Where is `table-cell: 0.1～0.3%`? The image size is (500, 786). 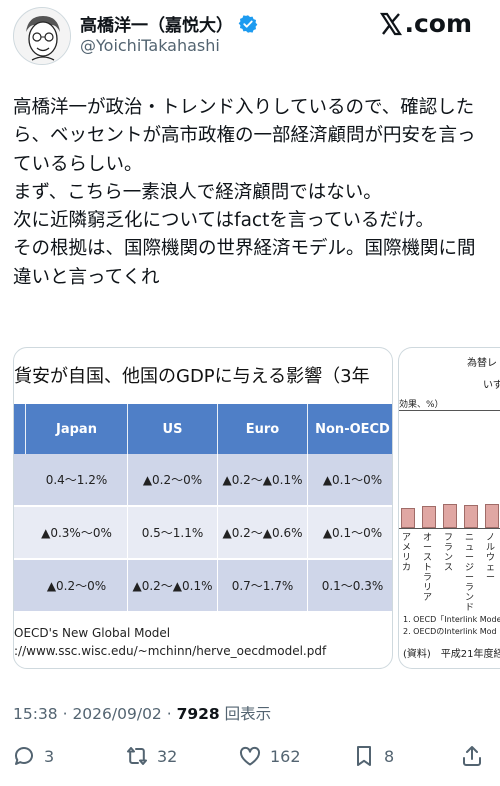
table-cell: 0.1～0.3% is located at coordinates (350, 586).